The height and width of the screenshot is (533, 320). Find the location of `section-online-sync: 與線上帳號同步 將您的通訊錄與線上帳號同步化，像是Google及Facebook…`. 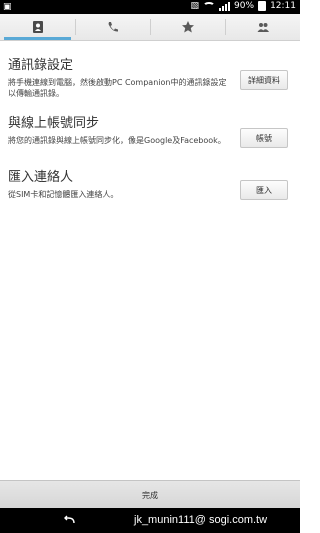

section-online-sync: 與線上帳號同步 將您的通訊錄與線上帳號同步化，像是Google及Facebook… is located at coordinates (150, 130).